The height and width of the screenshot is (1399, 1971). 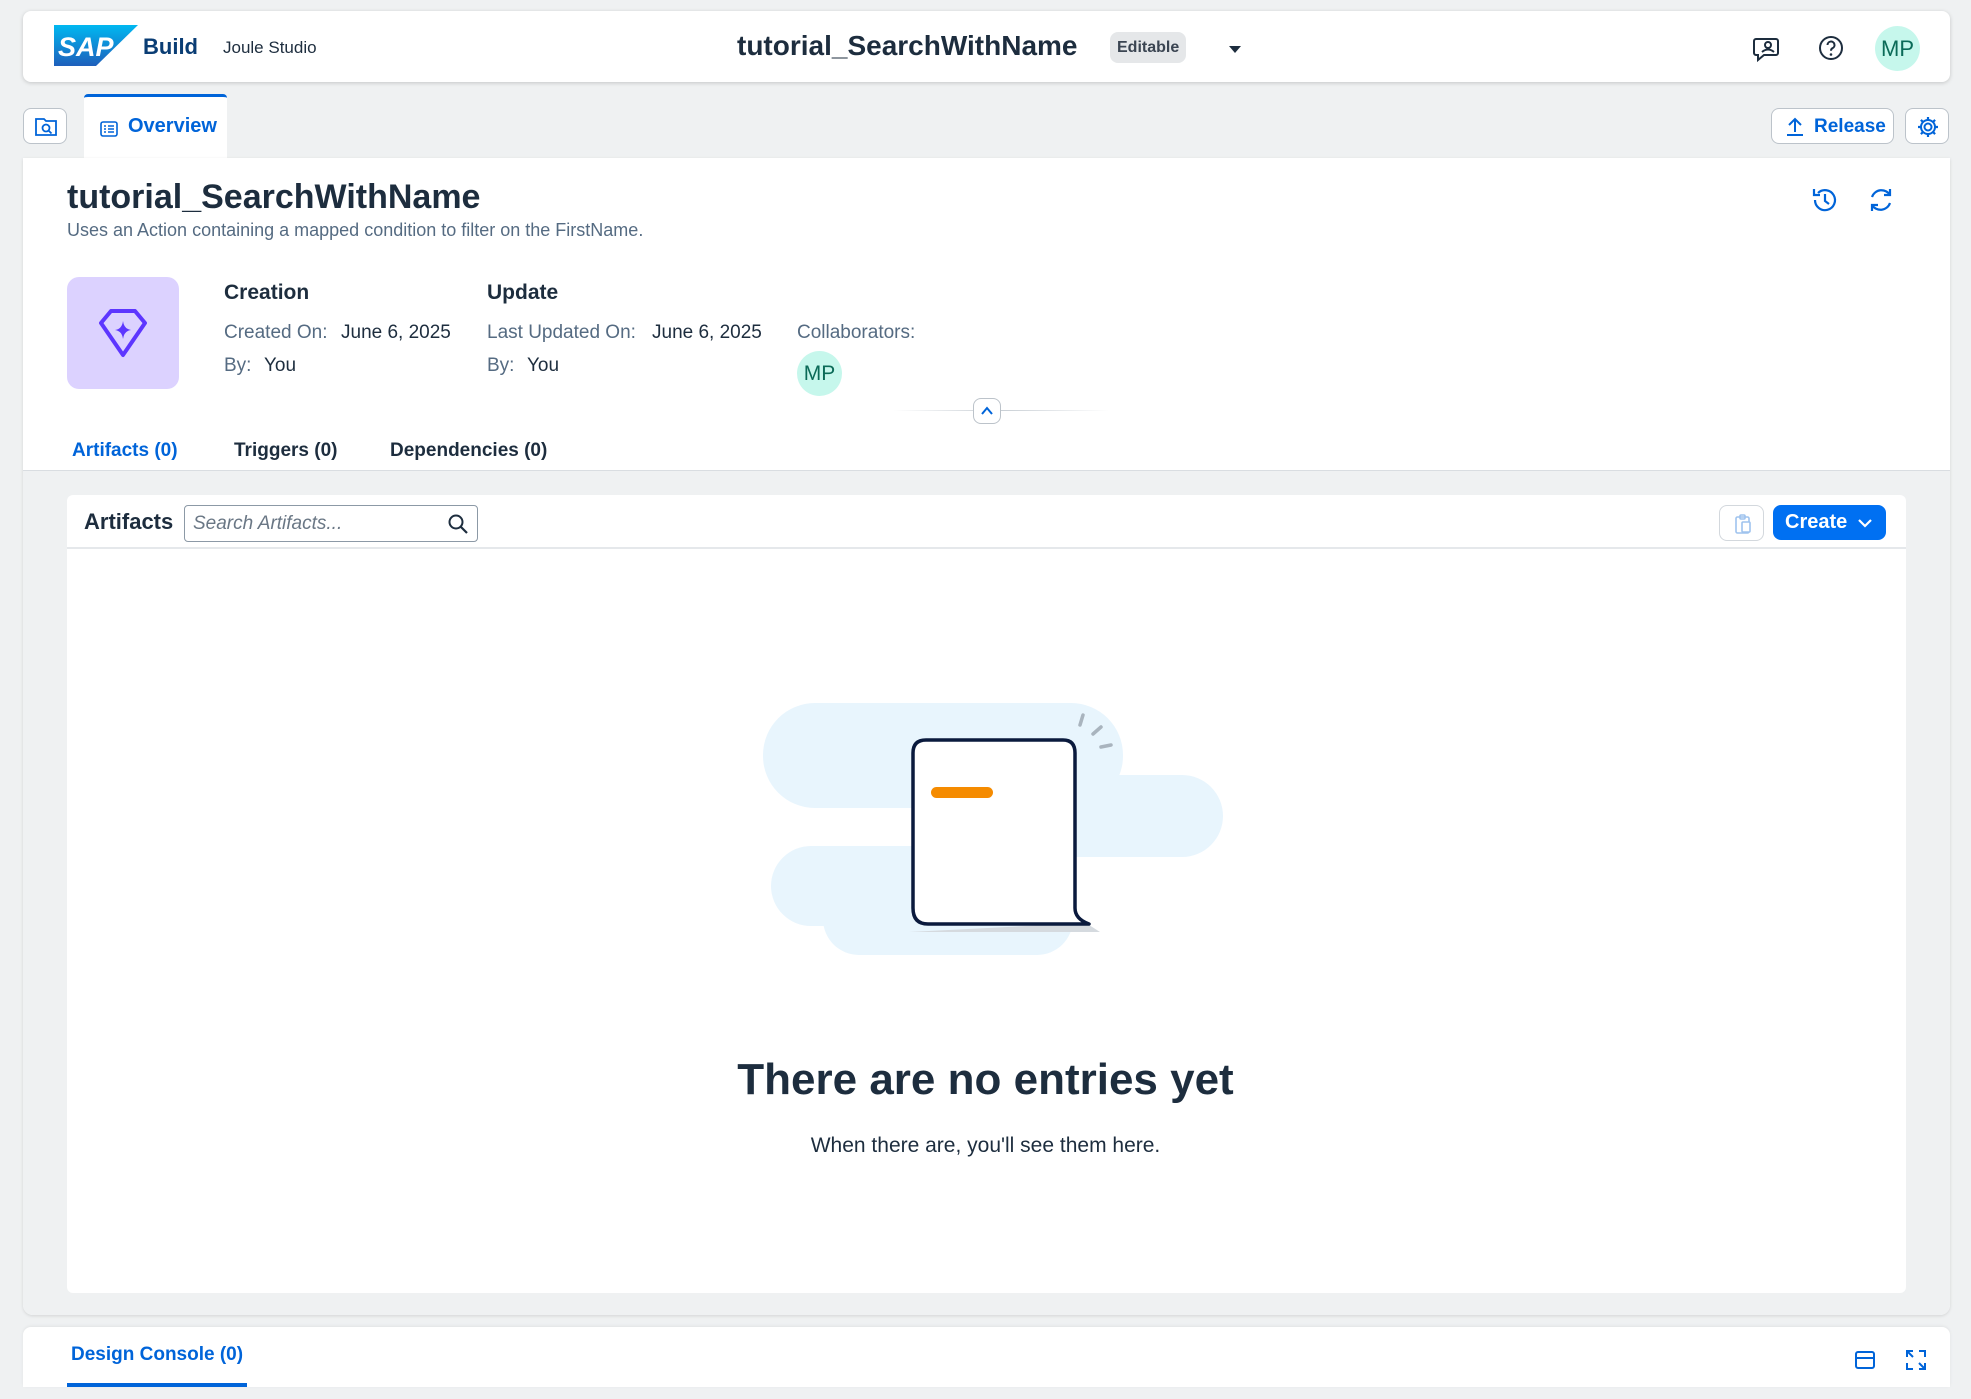 What do you see at coordinates (157, 1354) in the screenshot?
I see `tab-design-console-label: Design Console (0)` at bounding box center [157, 1354].